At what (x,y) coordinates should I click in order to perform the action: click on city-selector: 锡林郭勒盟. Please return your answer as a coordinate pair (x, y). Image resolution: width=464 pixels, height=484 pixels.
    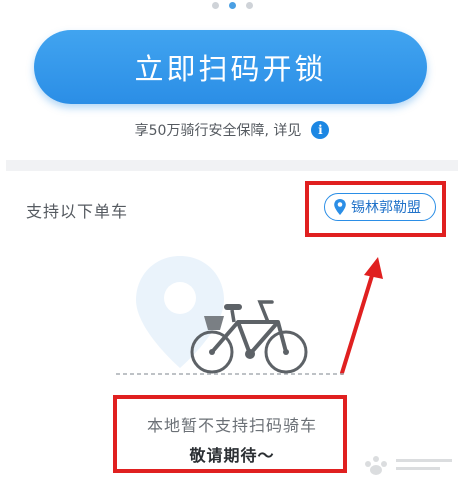
    Looking at the image, I should click on (380, 207).